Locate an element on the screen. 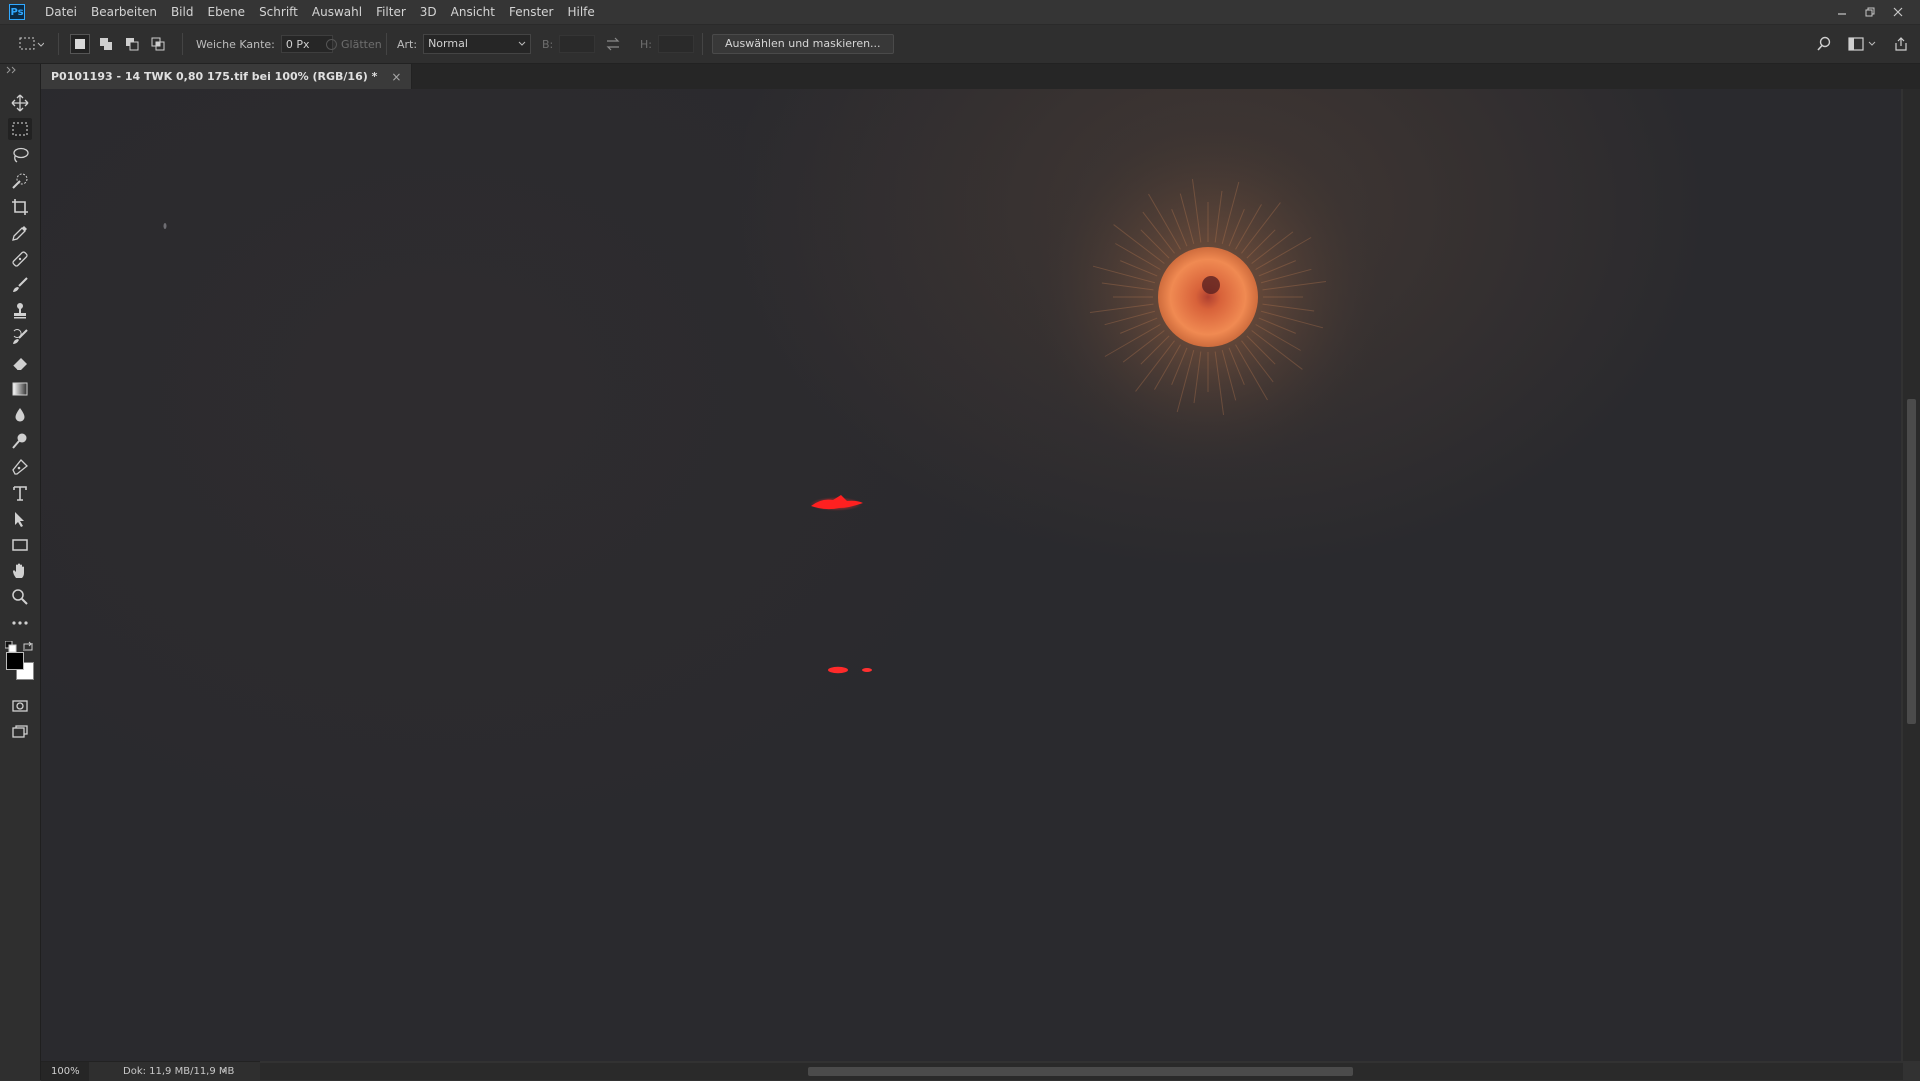  style-label: Art: is located at coordinates (407, 44).